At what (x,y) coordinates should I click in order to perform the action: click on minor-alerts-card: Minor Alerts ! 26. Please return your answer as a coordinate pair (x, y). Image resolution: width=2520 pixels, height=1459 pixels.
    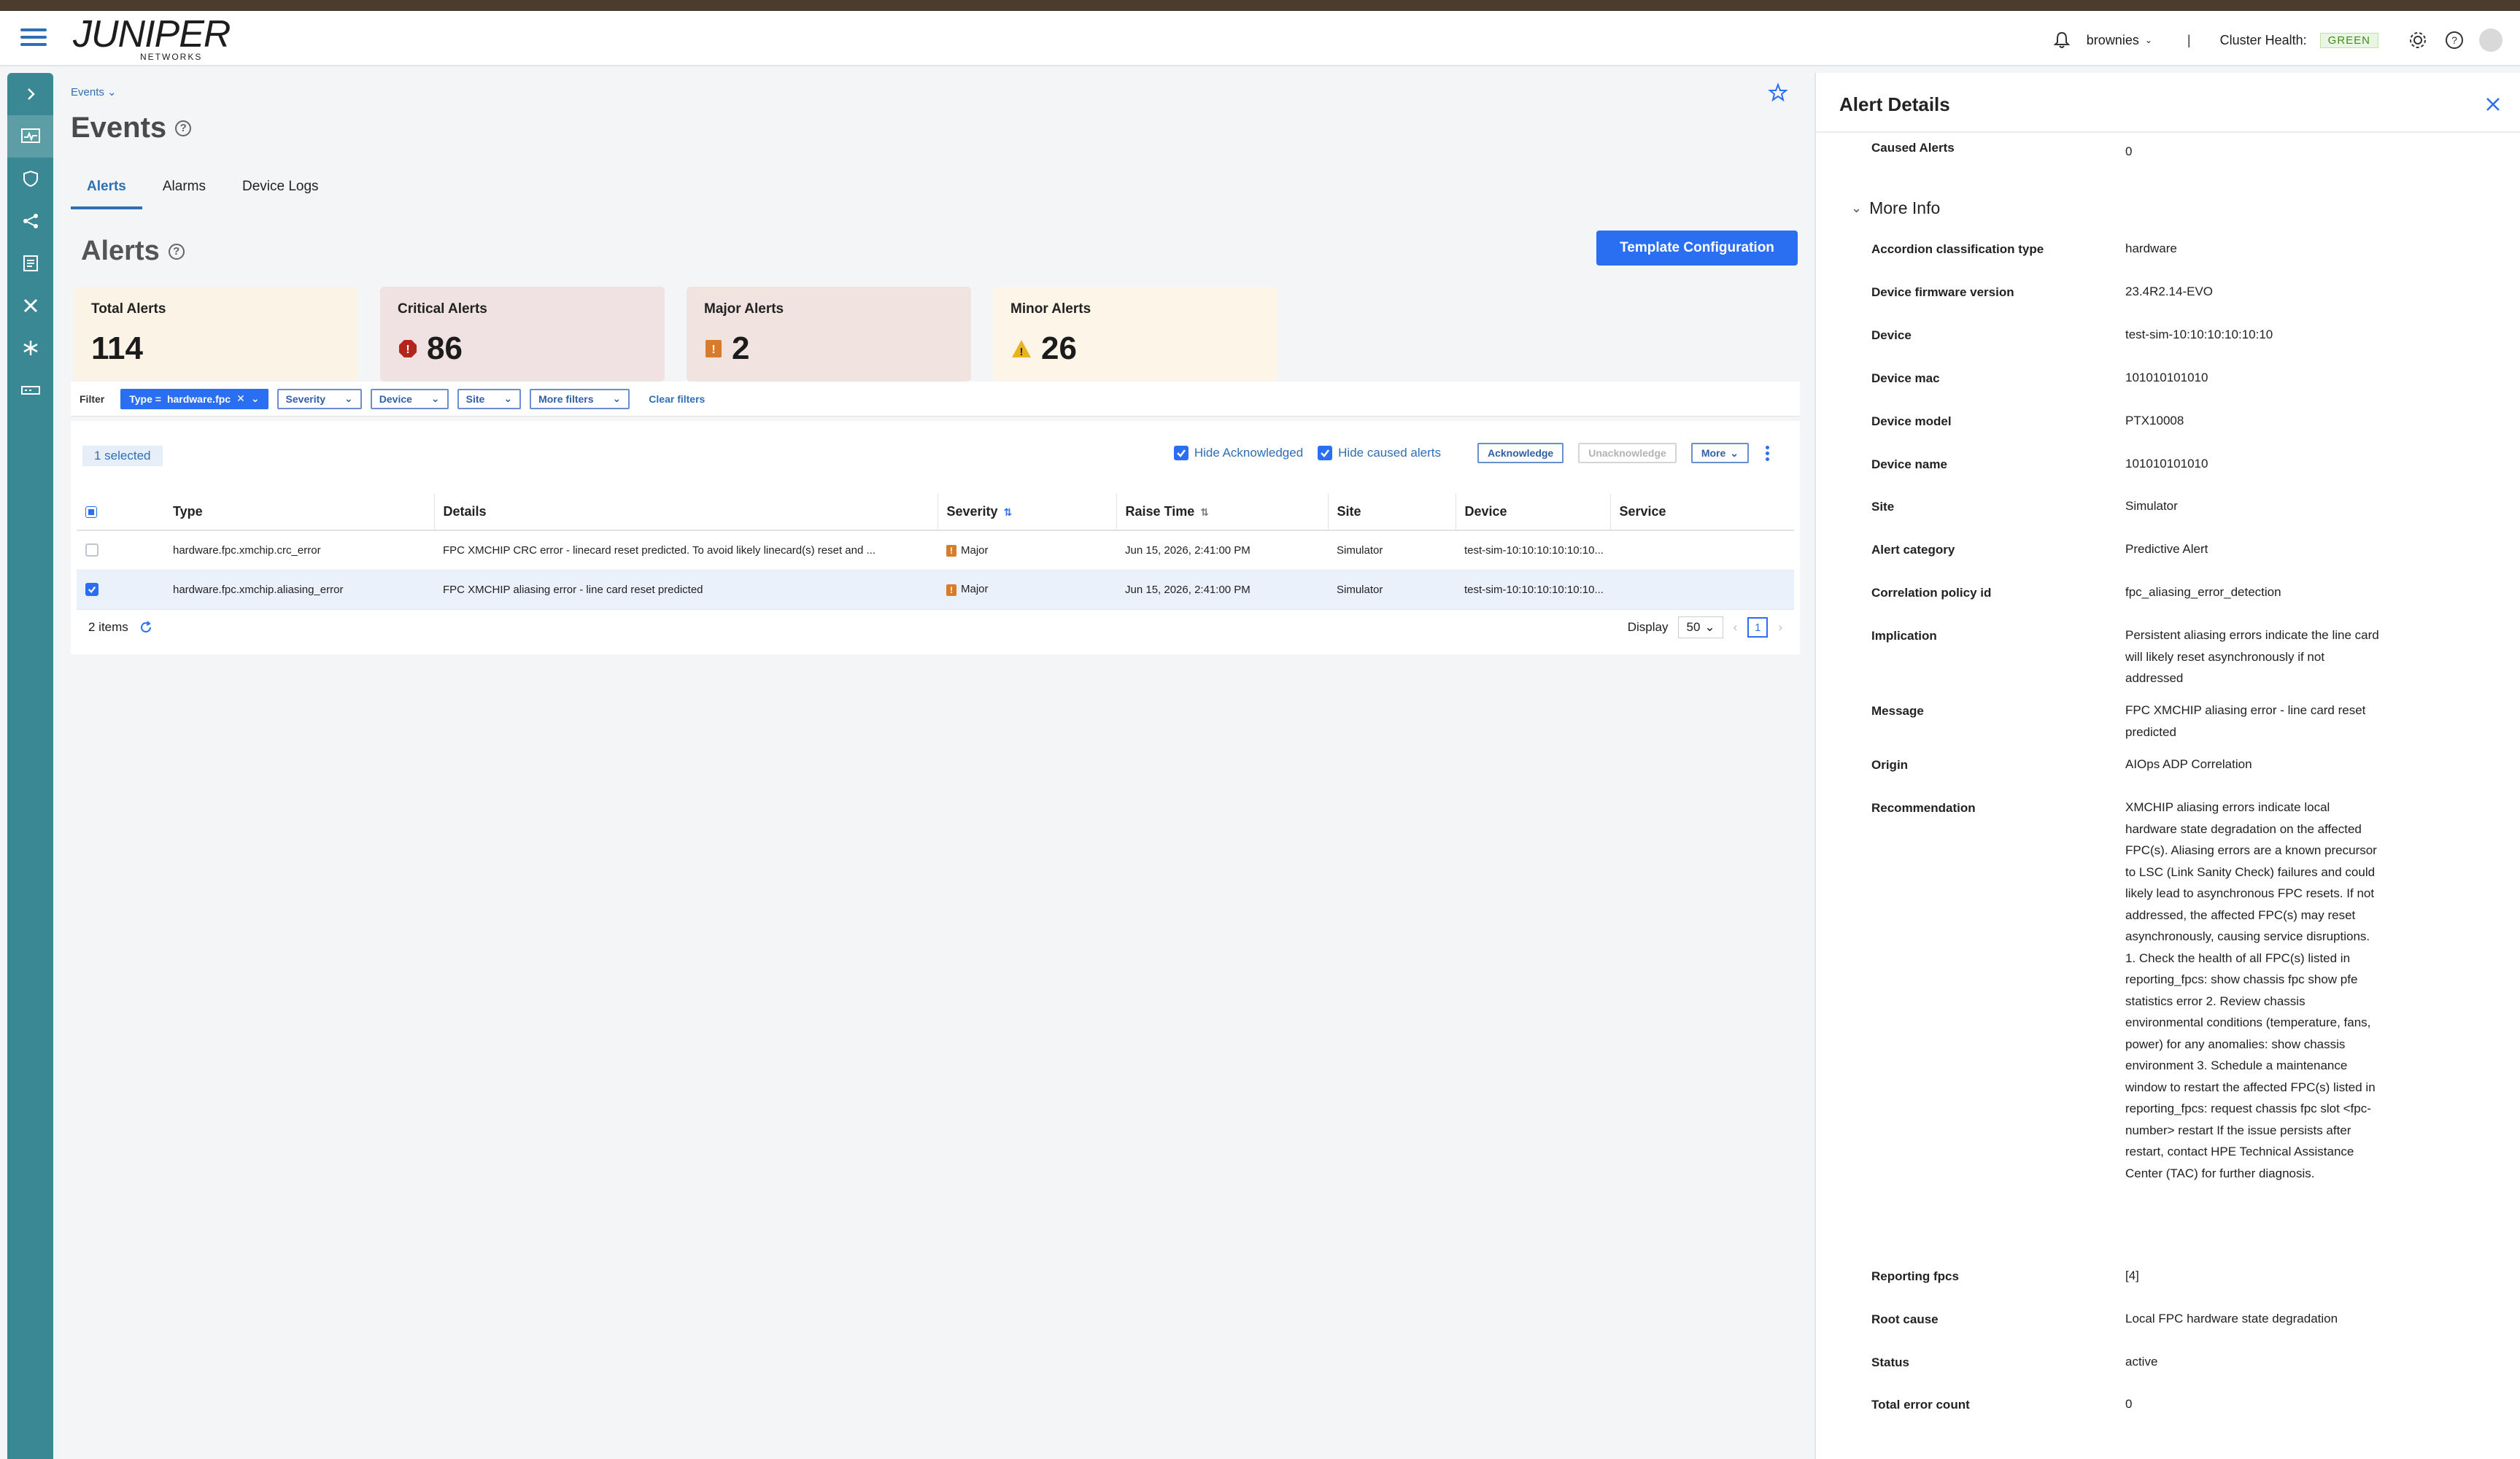
    Looking at the image, I should click on (1136, 334).